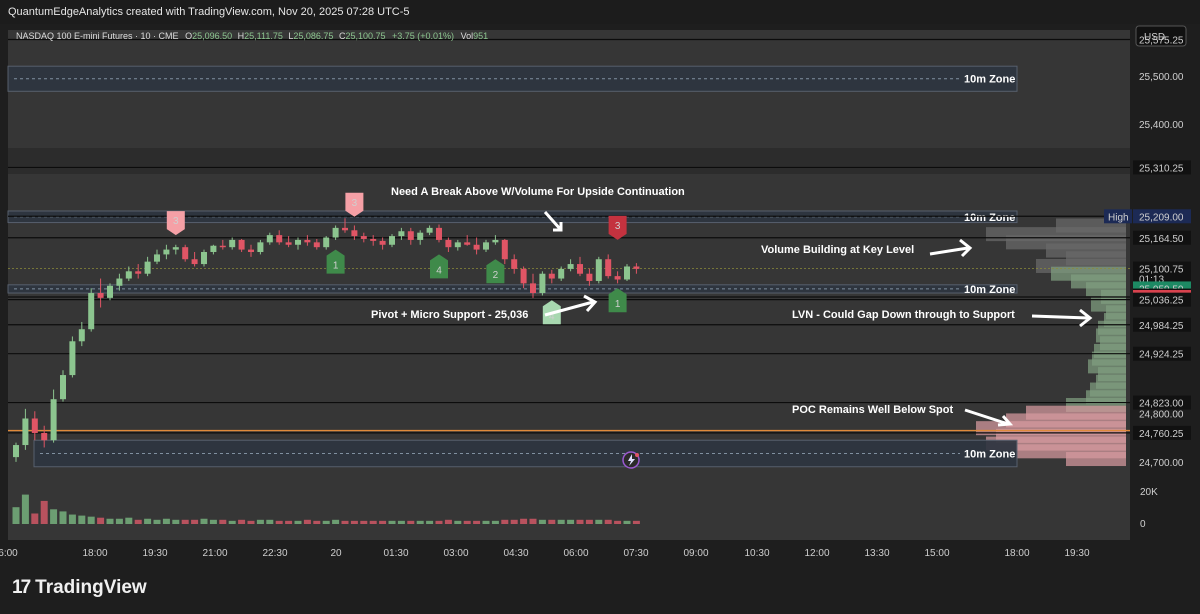 This screenshot has height=614, width=1200. I want to click on symbol-name: NASDAQ 100 E-mini Futures · 10 · CME, so click(97, 36).